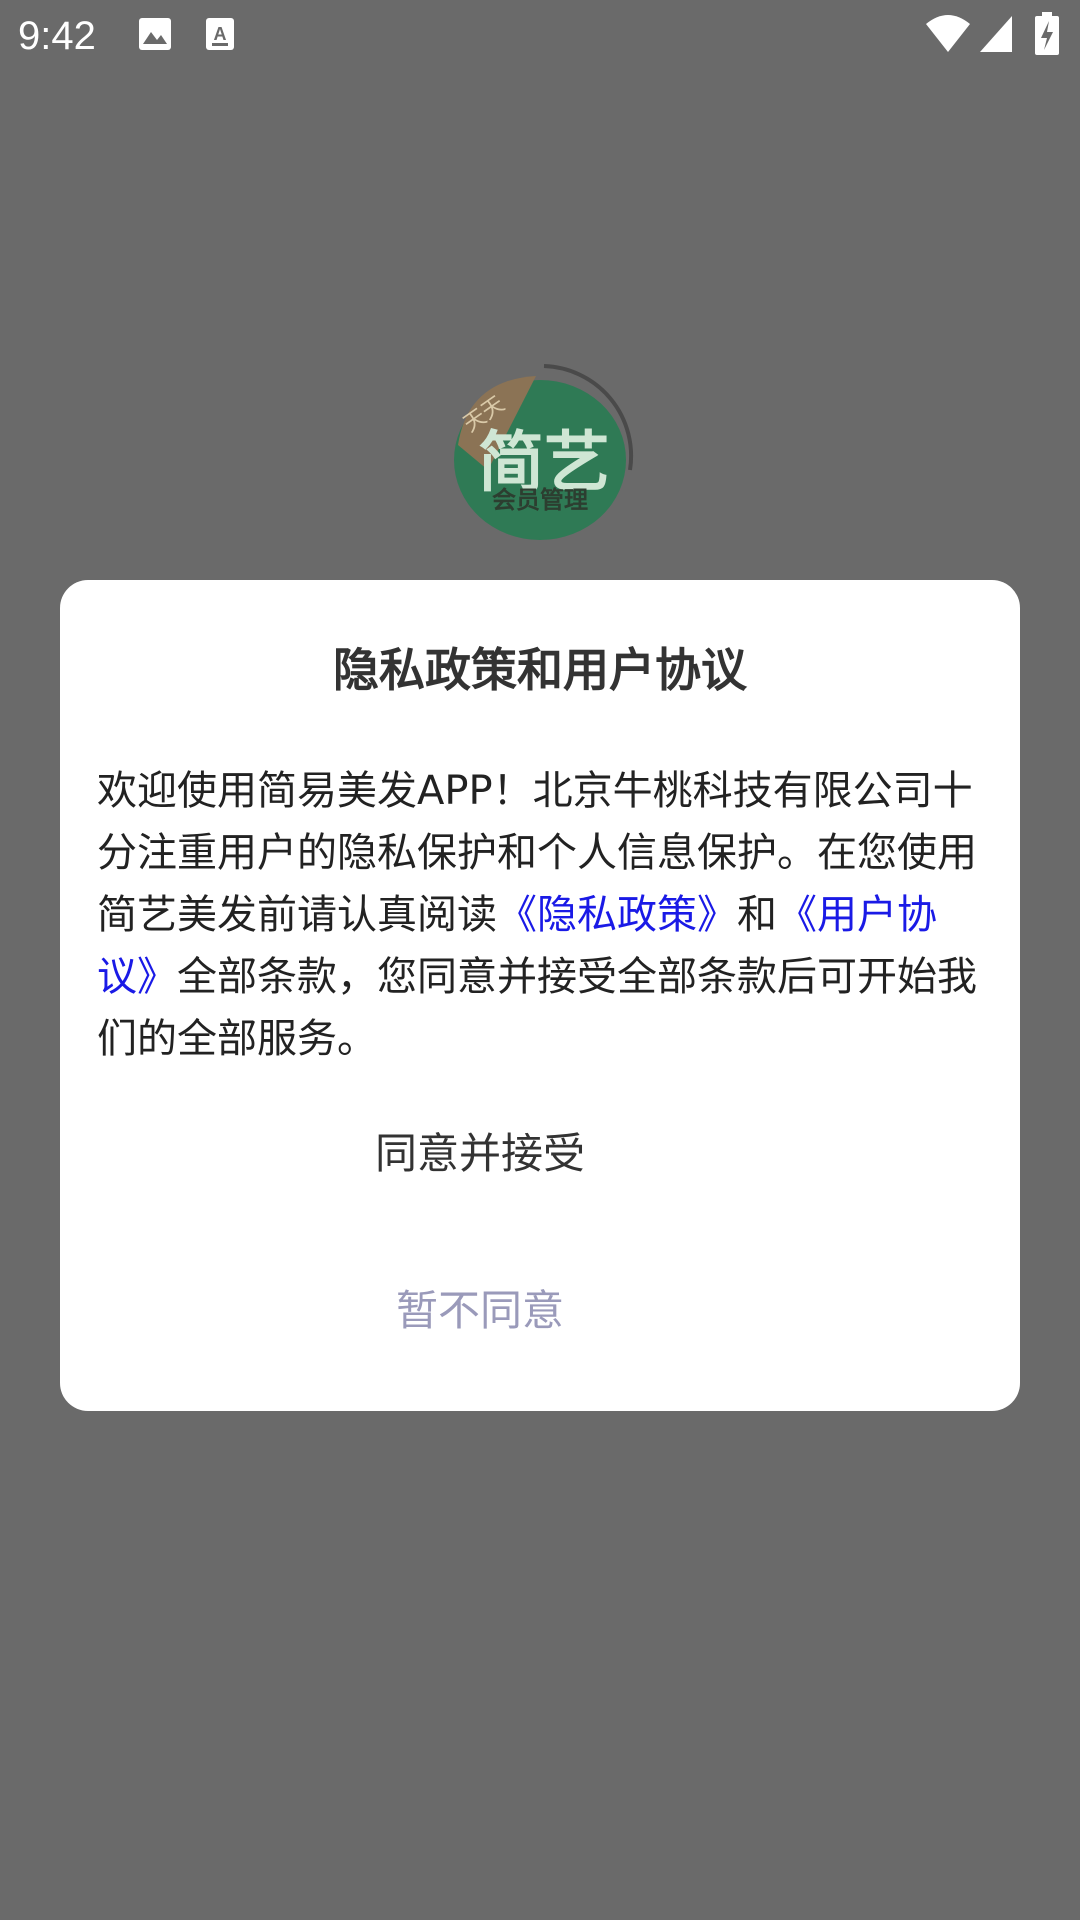  Describe the element at coordinates (996, 36) in the screenshot. I see `signal-icon` at that location.